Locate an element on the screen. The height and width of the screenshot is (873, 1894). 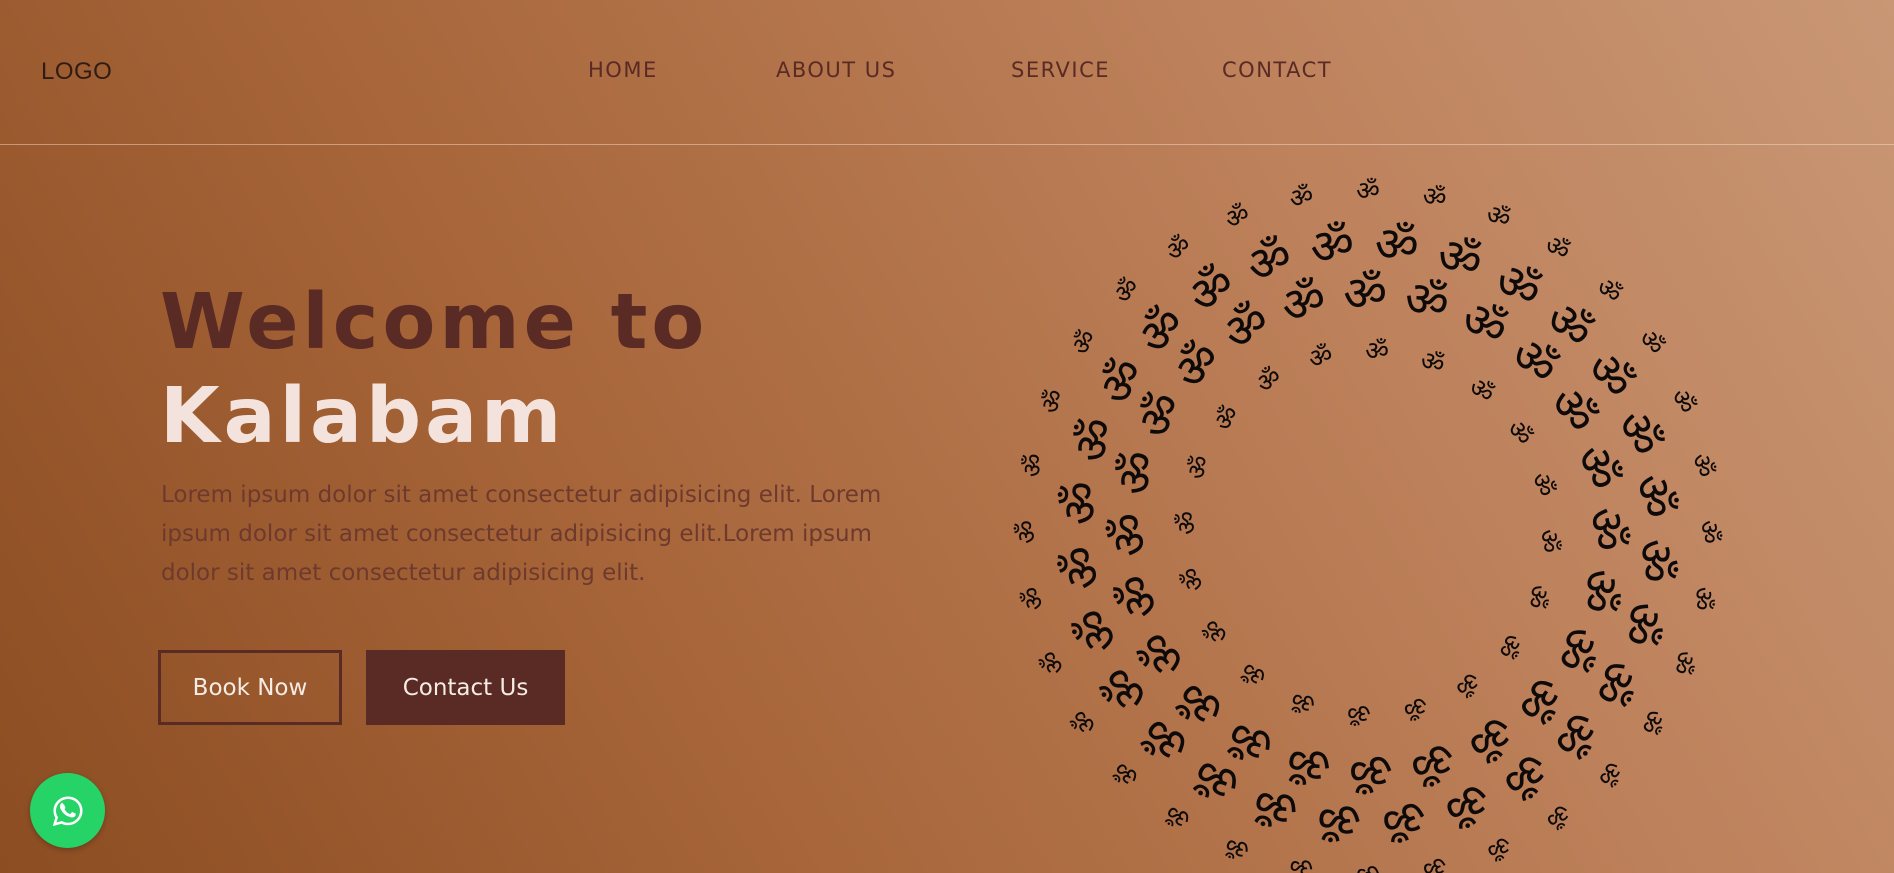
hero-title-line1: Welcome to is located at coordinates (434, 322).